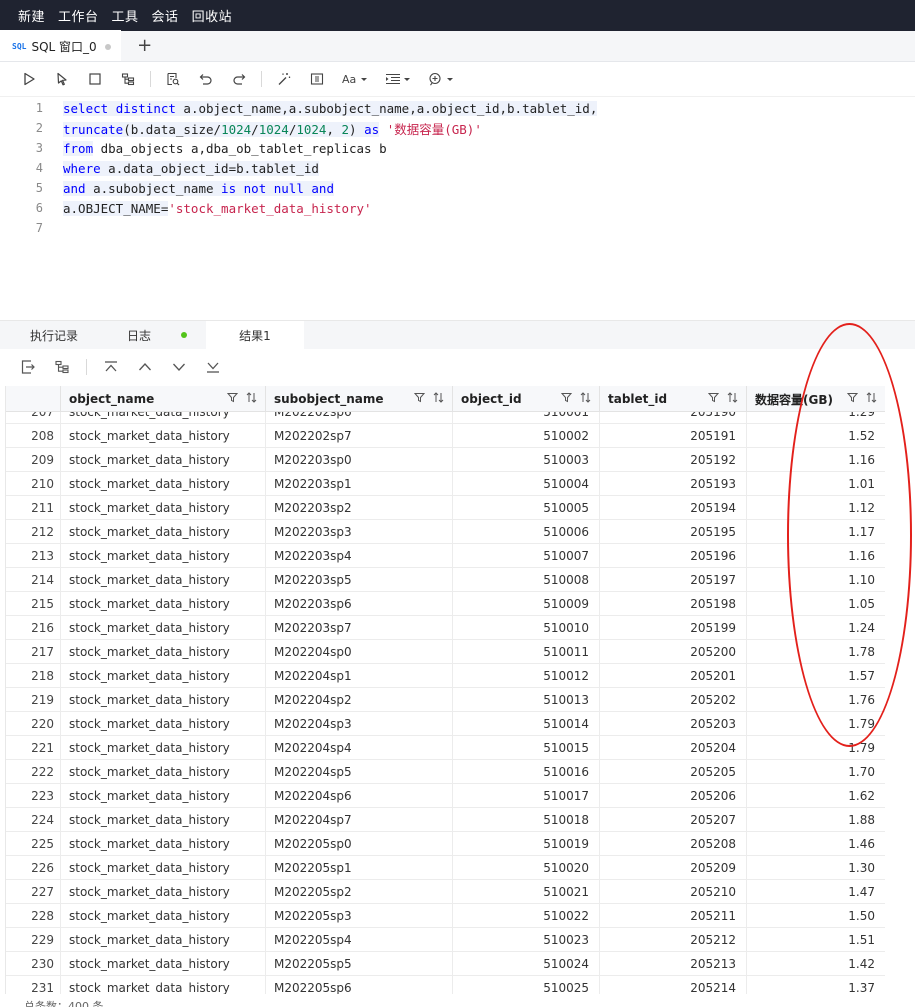  What do you see at coordinates (107, 46) in the screenshot?
I see `unsaved-dot-icon` at bounding box center [107, 46].